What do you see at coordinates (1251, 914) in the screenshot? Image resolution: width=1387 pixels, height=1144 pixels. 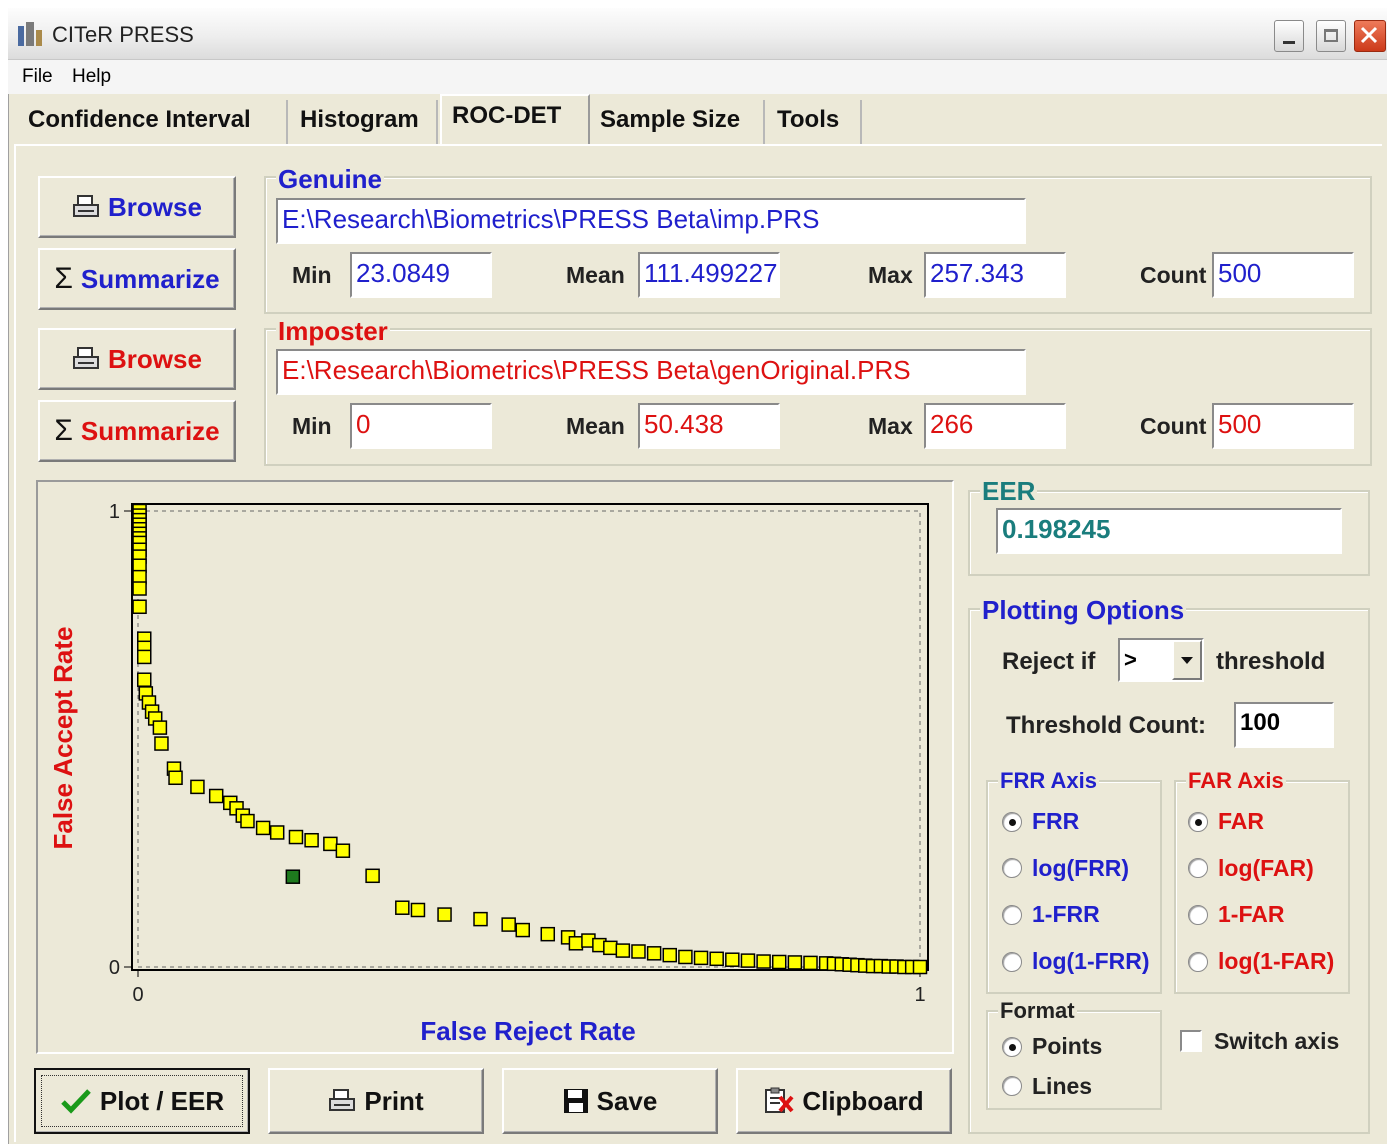 I see `one-minus-far-option-label: 1-FAR` at bounding box center [1251, 914].